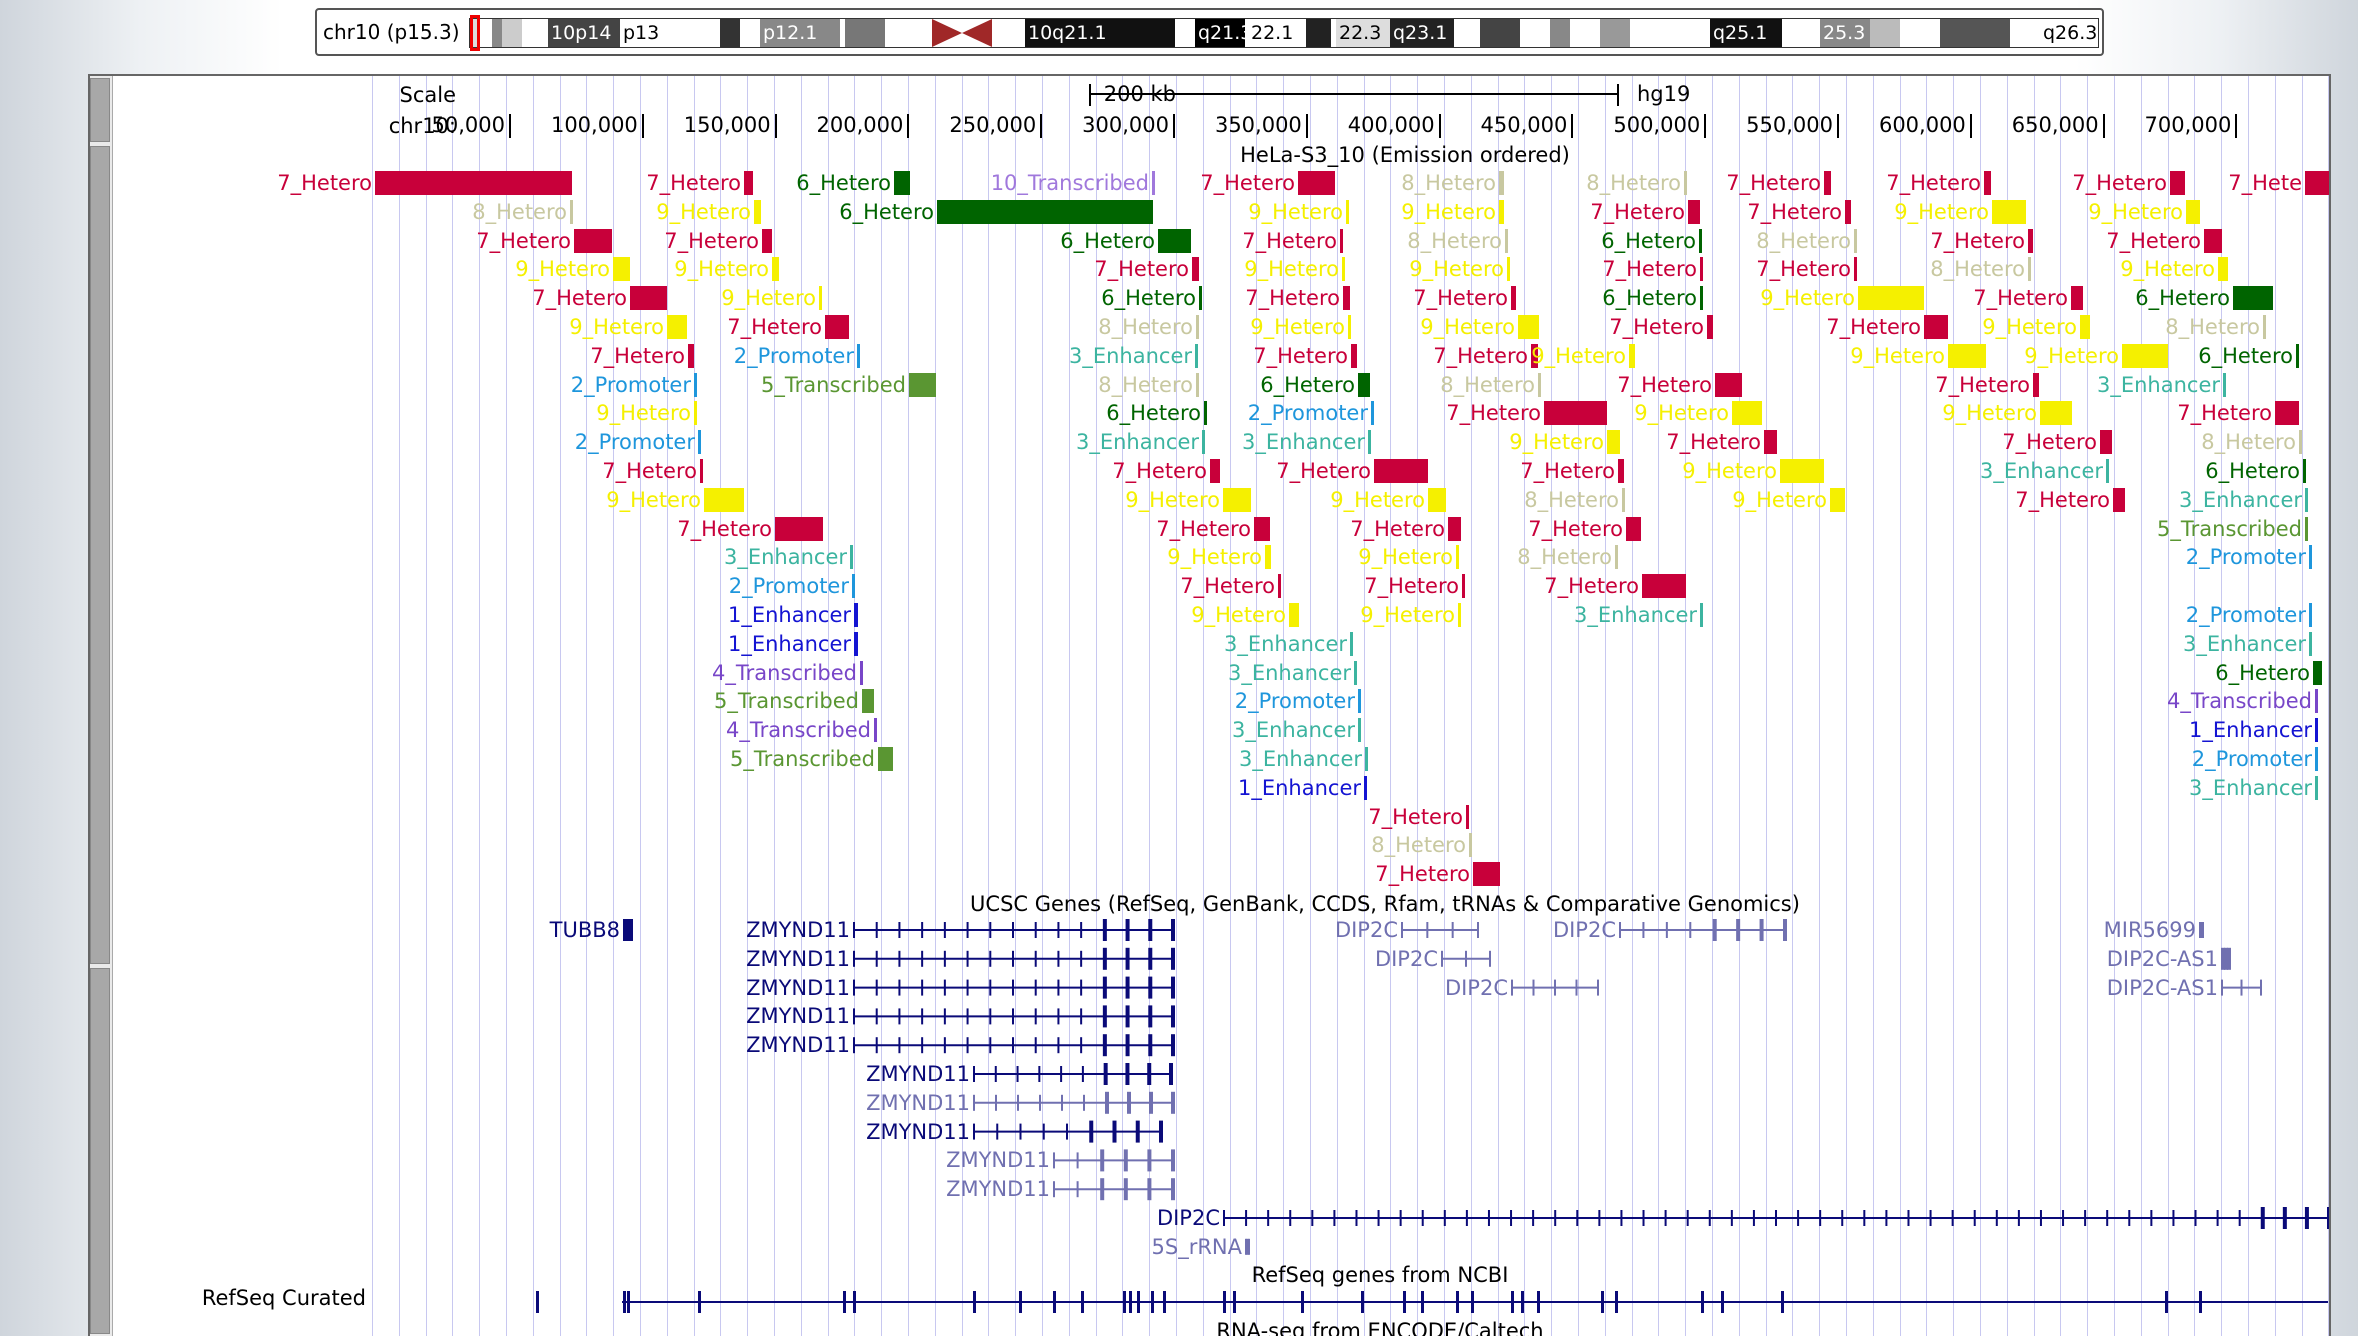 The image size is (2358, 1336). Describe the element at coordinates (100, 1151) in the screenshot. I see `side-button-genes` at that location.